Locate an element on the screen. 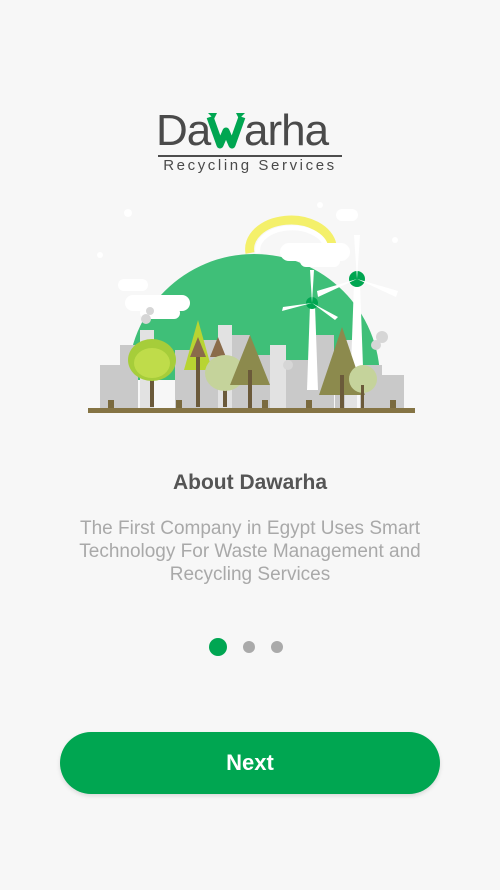 The height and width of the screenshot is (890, 500). svg-text: arha is located at coordinates (287, 131).